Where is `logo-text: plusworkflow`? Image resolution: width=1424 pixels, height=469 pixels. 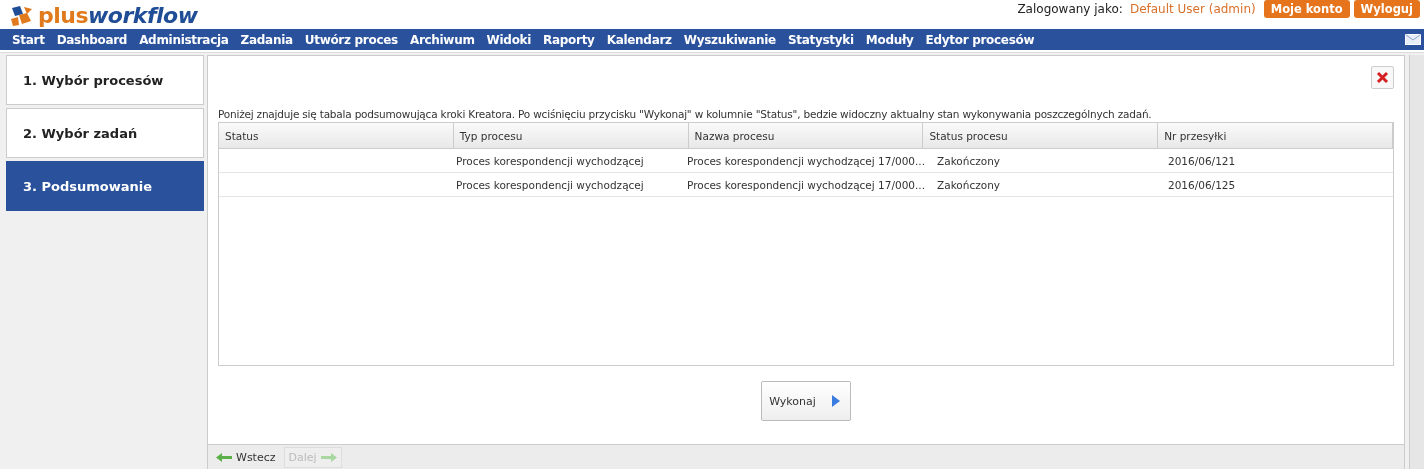
logo-text: plusworkflow is located at coordinates (118, 15).